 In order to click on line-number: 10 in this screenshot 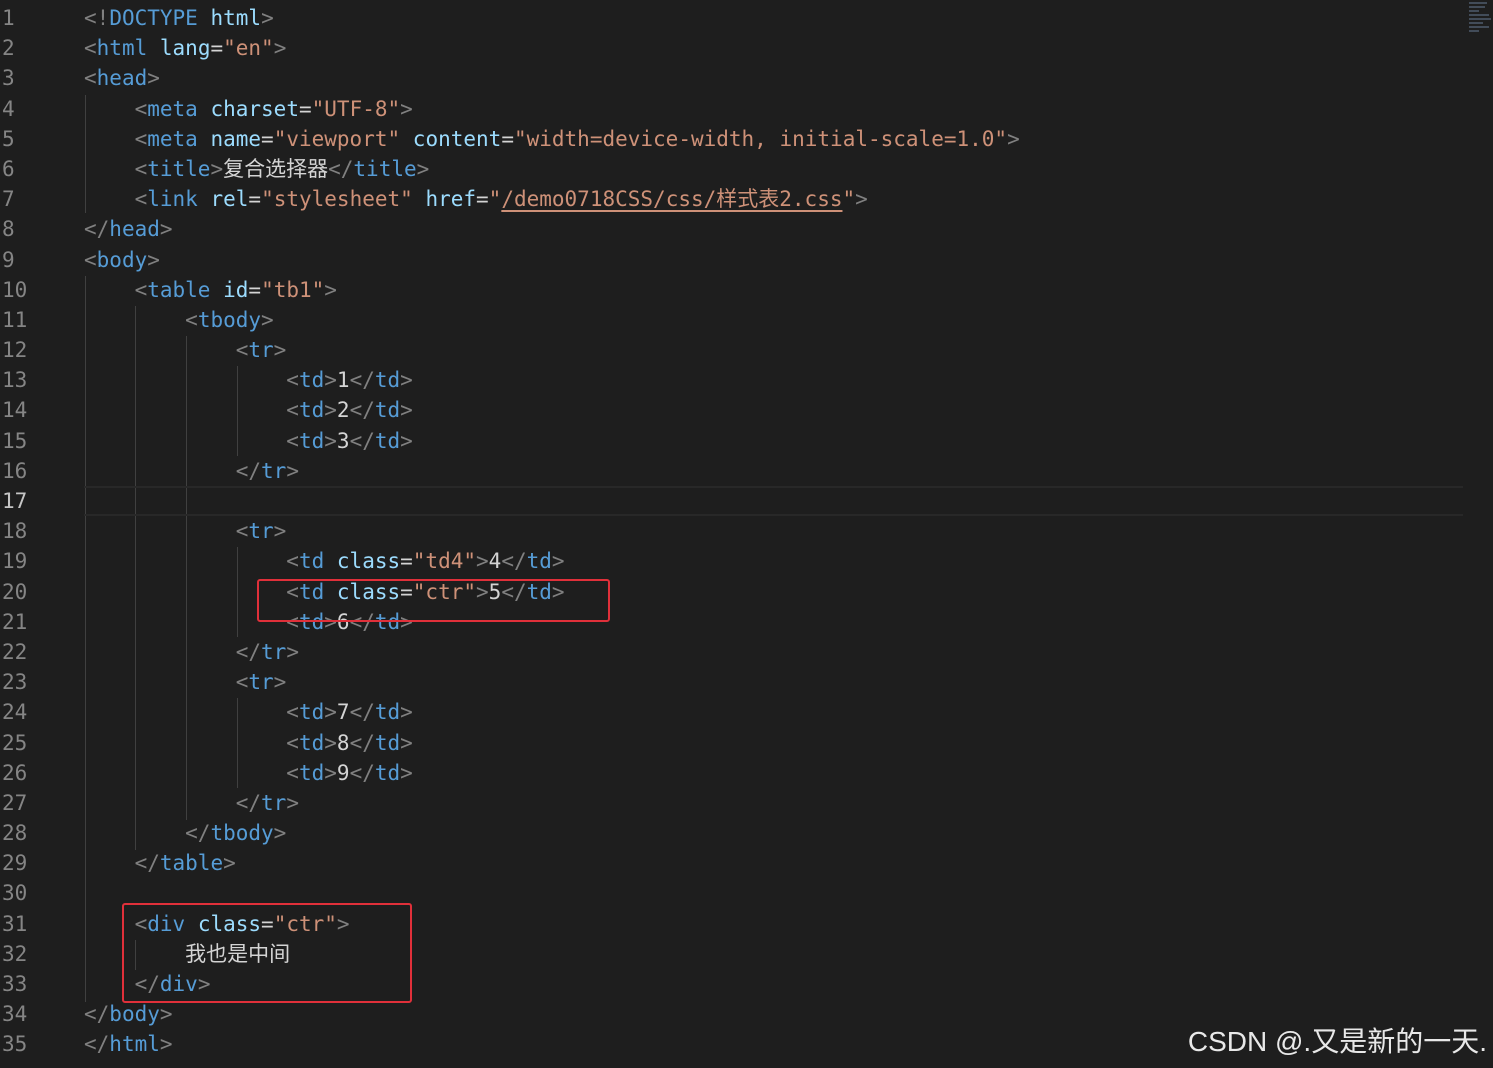, I will do `click(15, 289)`.